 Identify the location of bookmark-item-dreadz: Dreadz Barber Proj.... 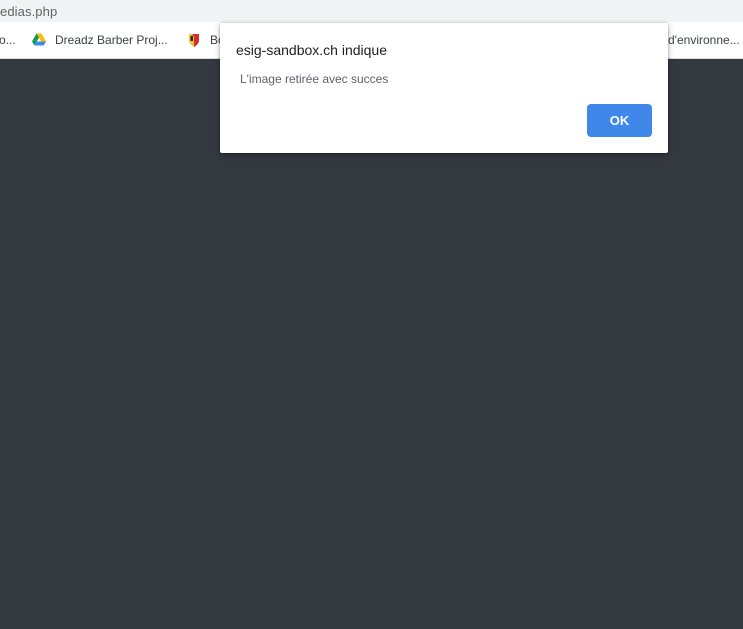
(99, 40).